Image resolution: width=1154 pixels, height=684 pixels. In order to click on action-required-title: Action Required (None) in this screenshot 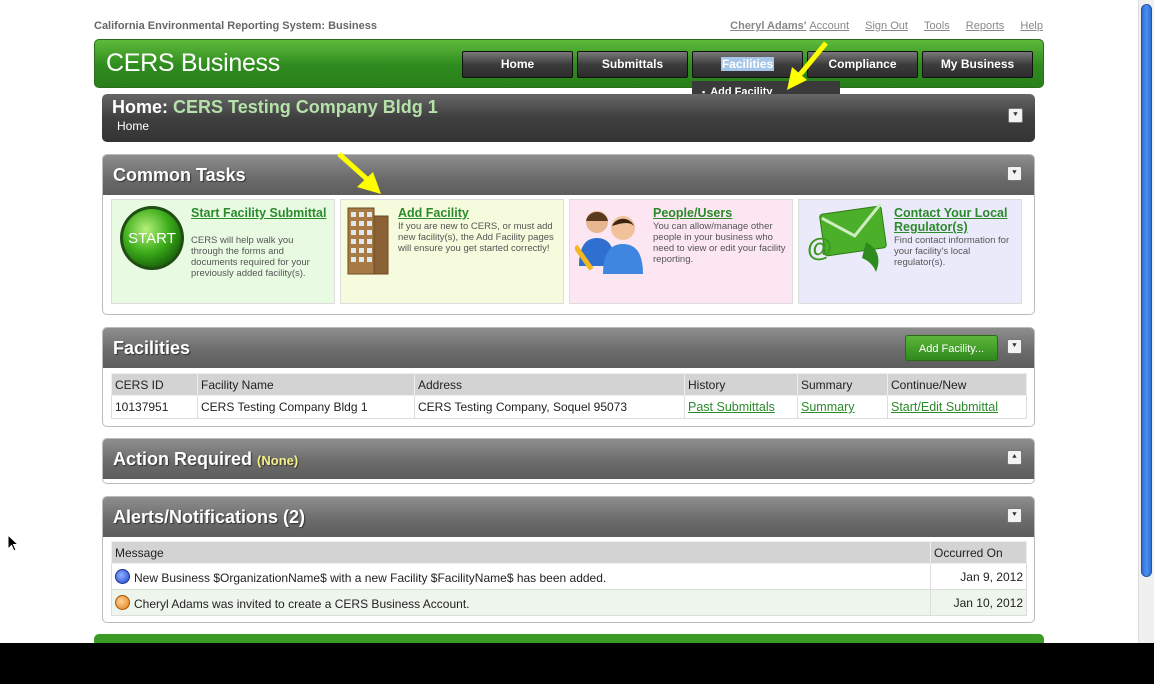, I will do `click(205, 459)`.